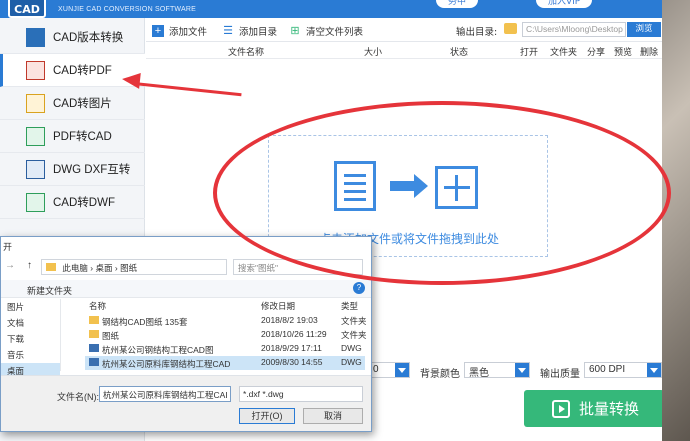  What do you see at coordinates (35, 136) in the screenshot?
I see `pdf-to-cad-icon` at bounding box center [35, 136].